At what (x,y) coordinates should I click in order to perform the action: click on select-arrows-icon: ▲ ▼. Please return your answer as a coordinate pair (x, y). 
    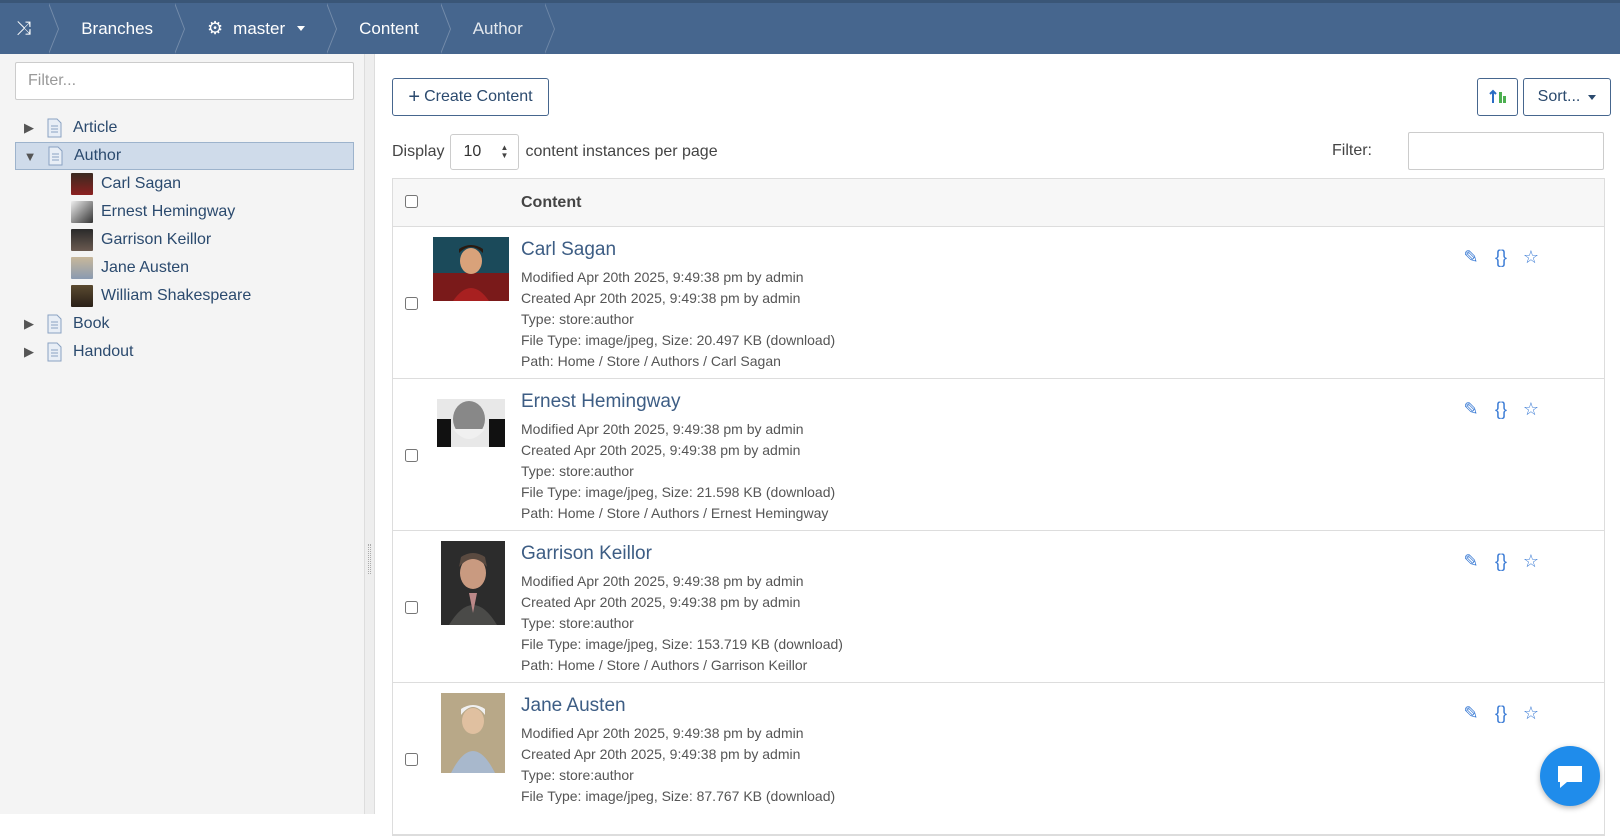
    Looking at the image, I should click on (504, 151).